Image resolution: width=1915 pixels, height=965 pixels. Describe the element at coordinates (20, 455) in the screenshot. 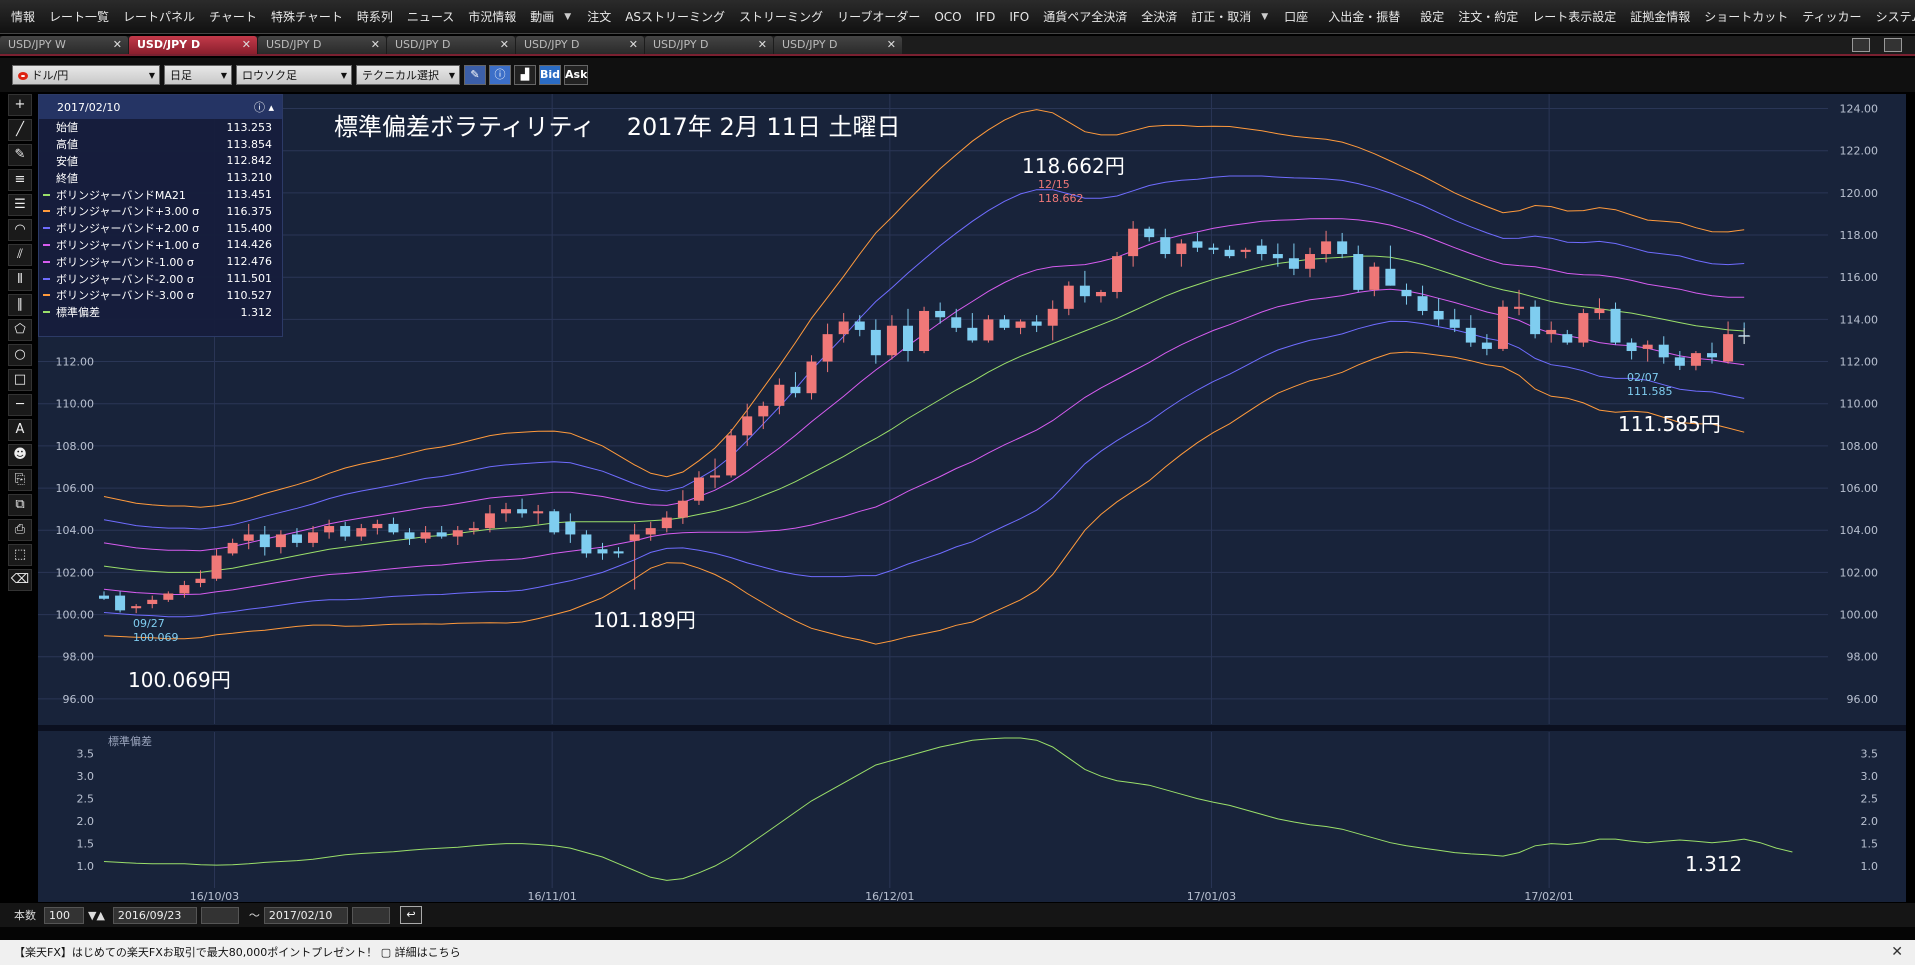

I see `drawing-tool-icon: ☻` at that location.